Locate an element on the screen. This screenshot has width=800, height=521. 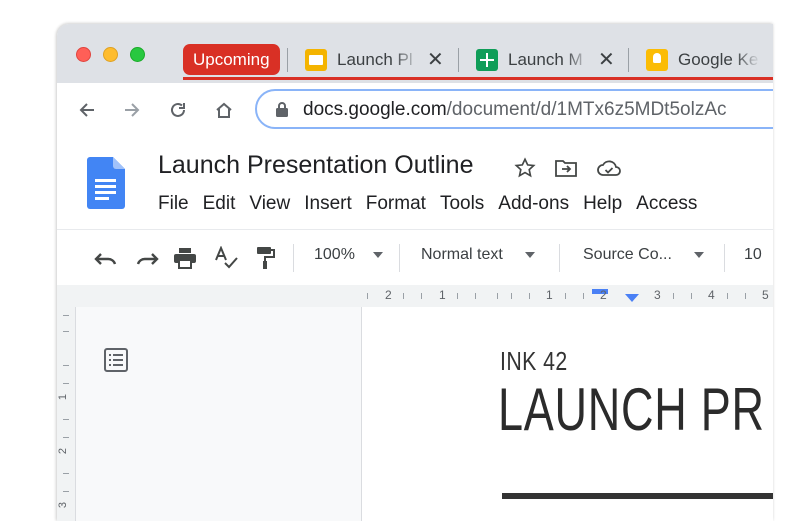
url-host: docs.google.com is located at coordinates (375, 109).